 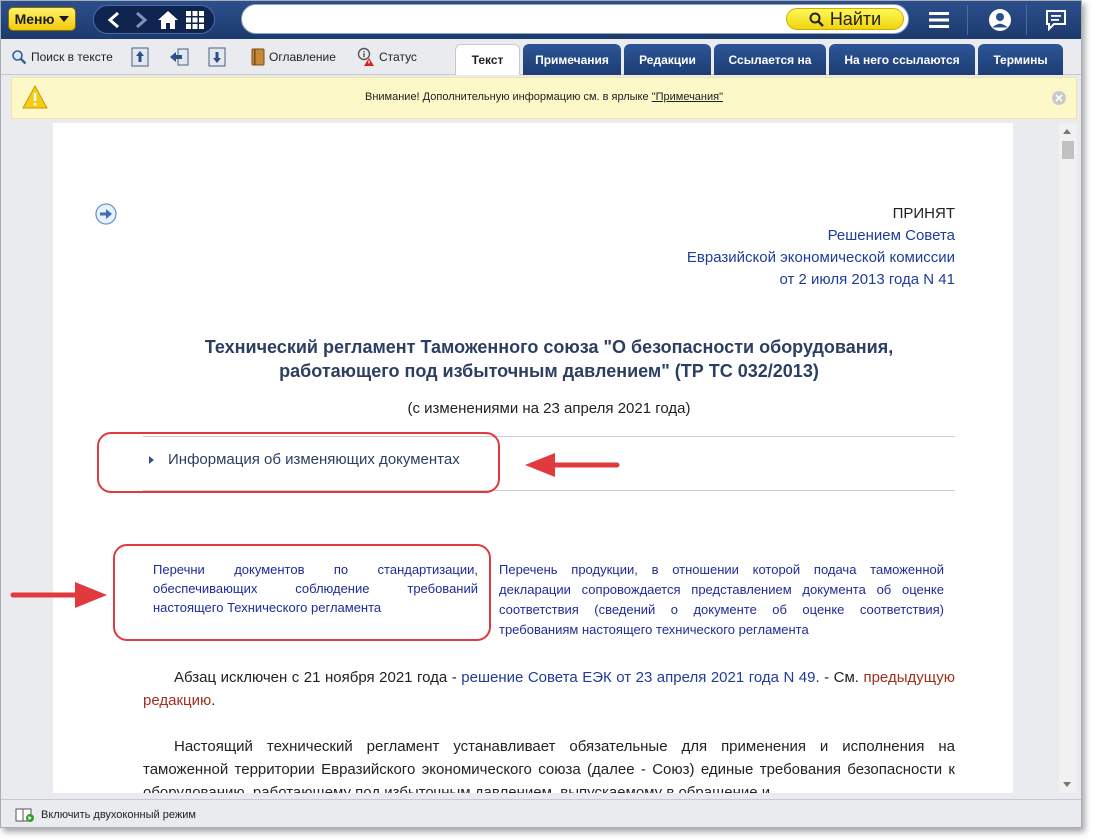 I want to click on book-icon, so click(x=258, y=57).